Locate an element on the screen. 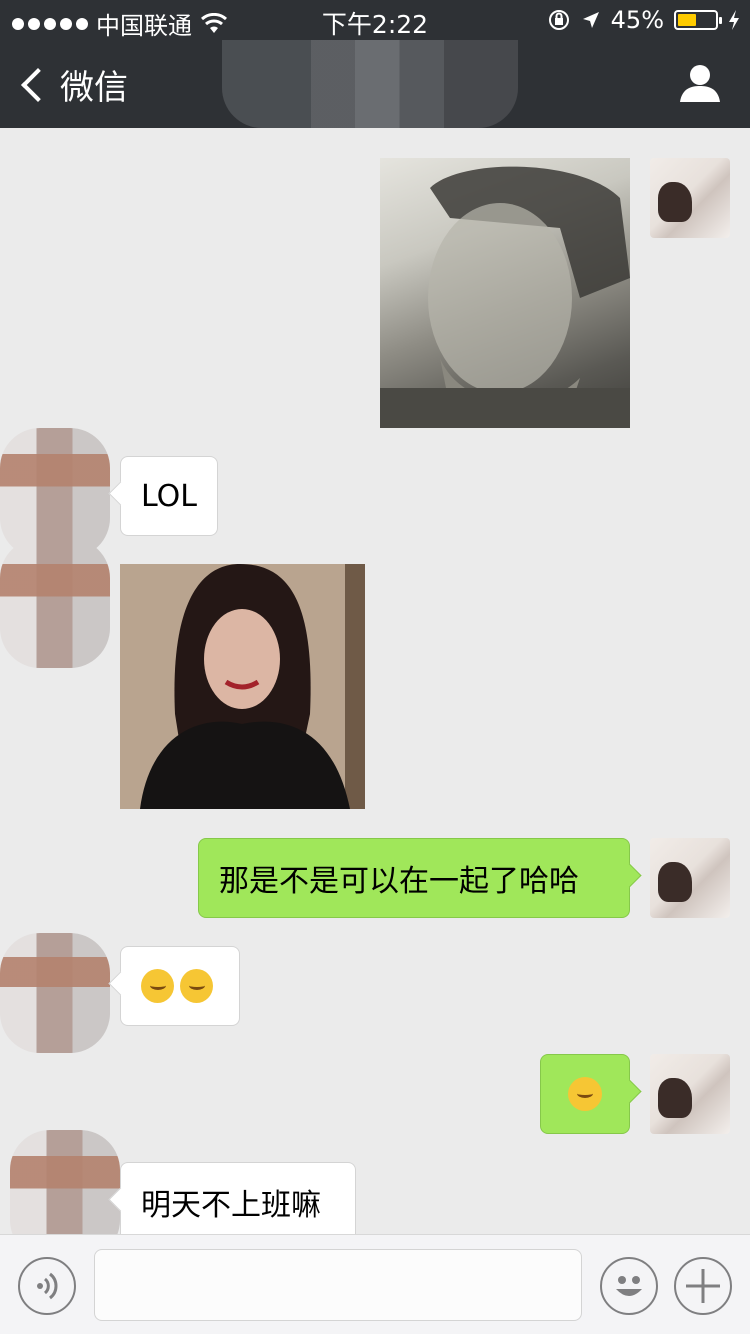 Image resolution: width=750 pixels, height=1334 pixels. smiley-icon is located at coordinates (629, 1286).